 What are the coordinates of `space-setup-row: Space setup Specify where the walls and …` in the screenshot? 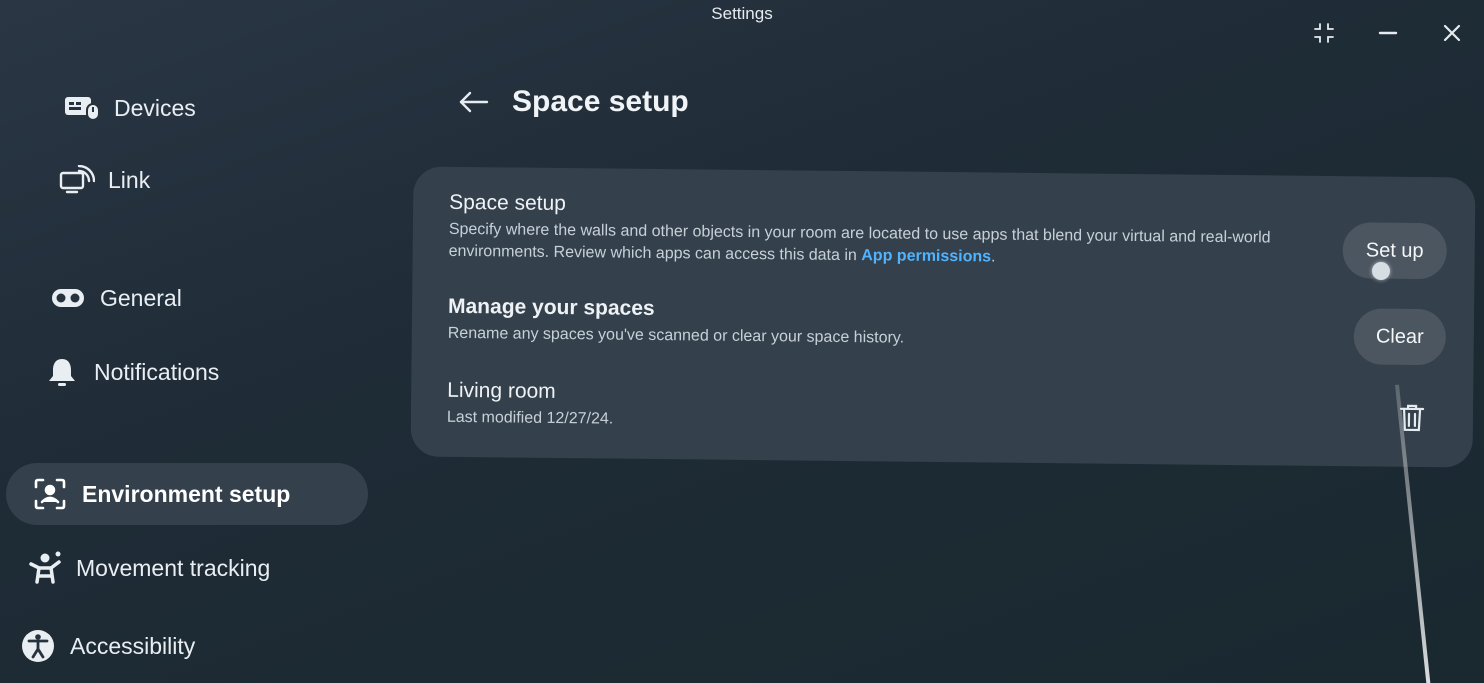 It's located at (947, 232).